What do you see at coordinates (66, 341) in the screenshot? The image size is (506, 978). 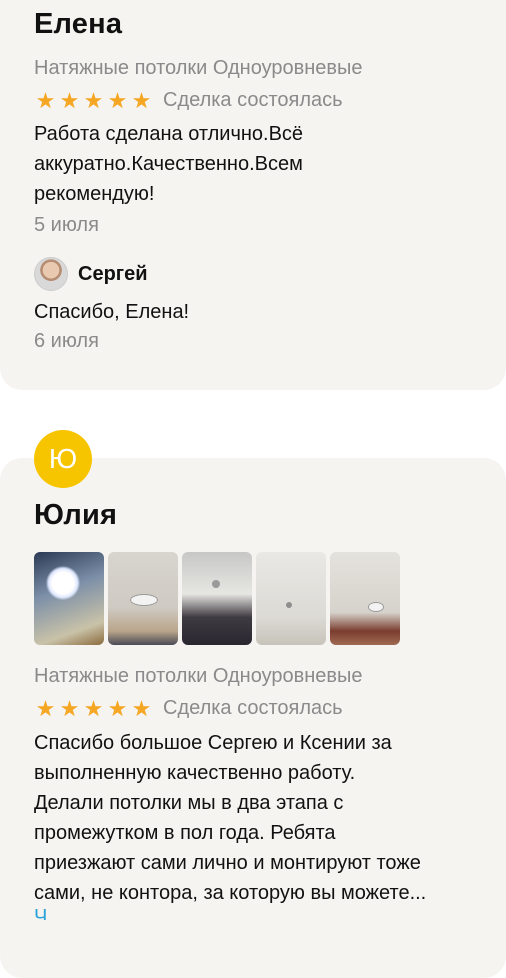 I see `reply-date: 6 июля` at bounding box center [66, 341].